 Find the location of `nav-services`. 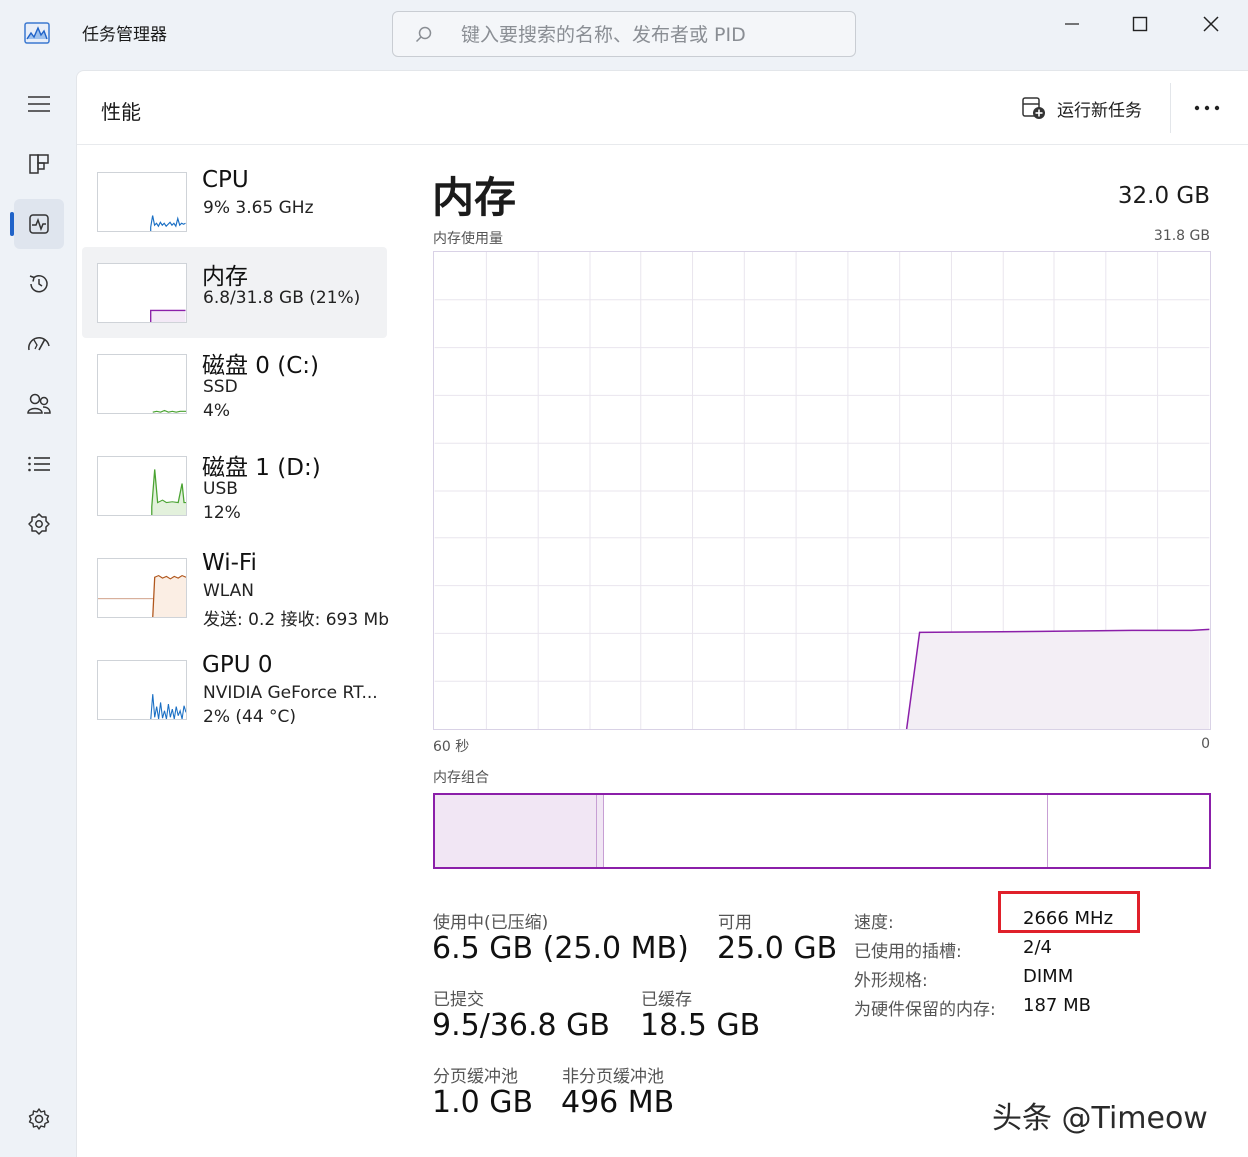

nav-services is located at coordinates (39, 524).